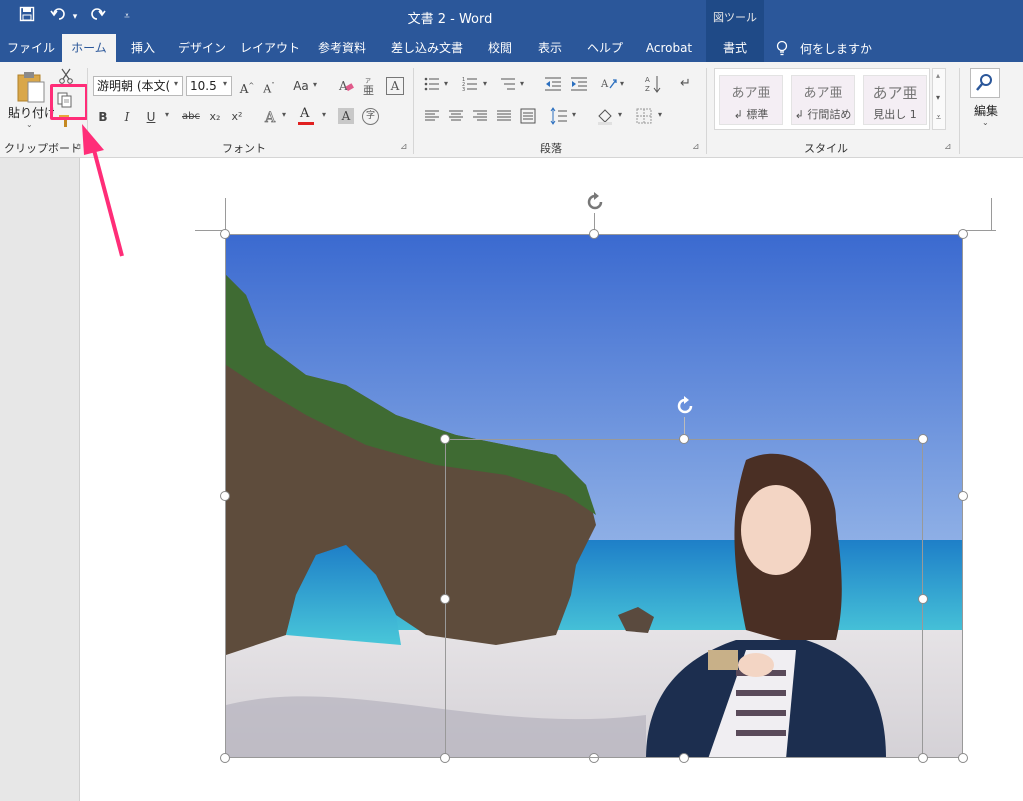  What do you see at coordinates (500, 48) in the screenshot?
I see `tab-review: 校閲` at bounding box center [500, 48].